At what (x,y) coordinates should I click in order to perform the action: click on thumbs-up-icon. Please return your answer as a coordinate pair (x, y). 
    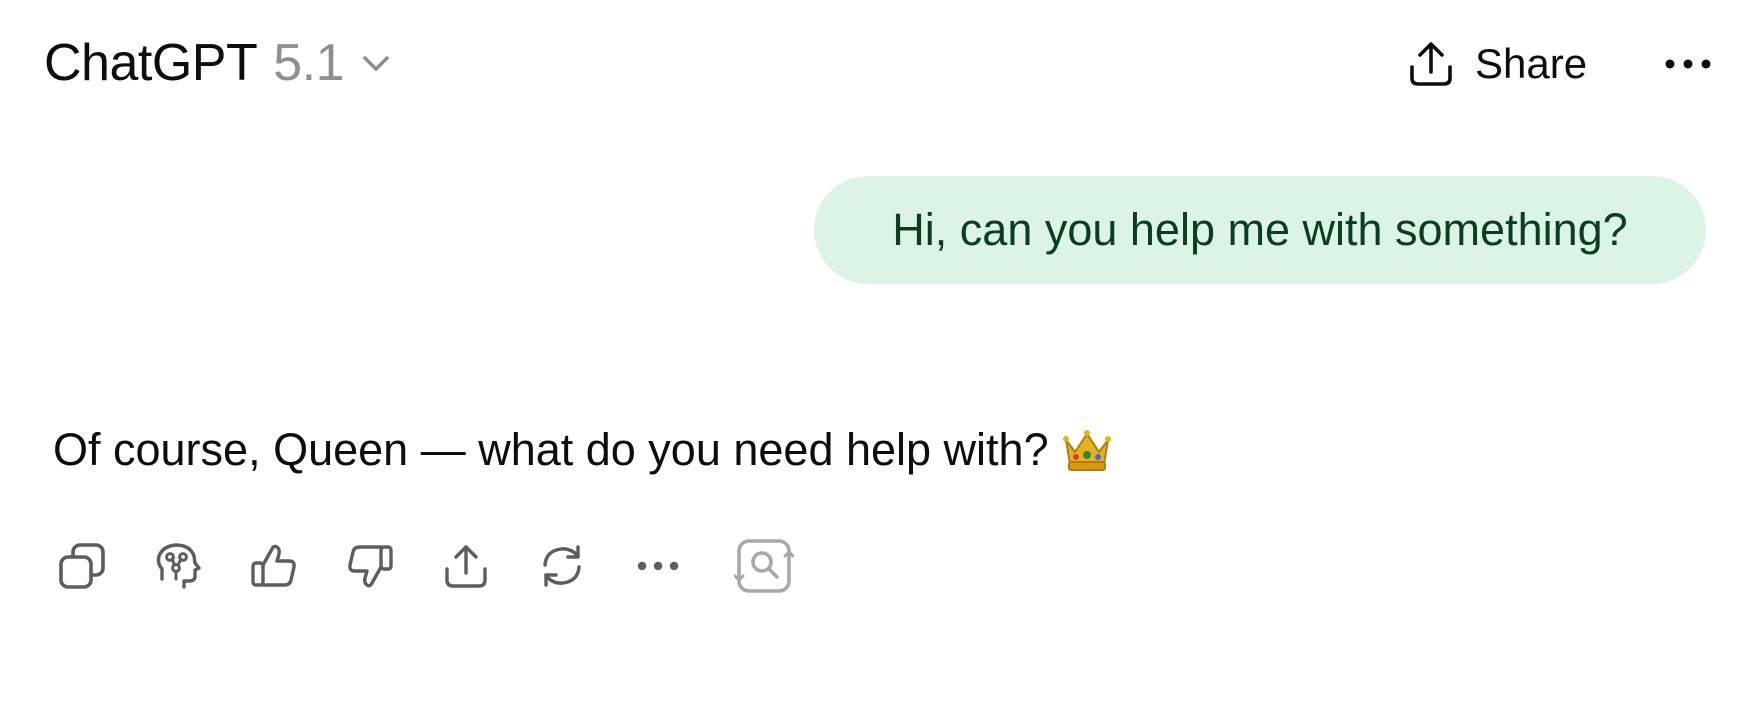
    Looking at the image, I should click on (273, 565).